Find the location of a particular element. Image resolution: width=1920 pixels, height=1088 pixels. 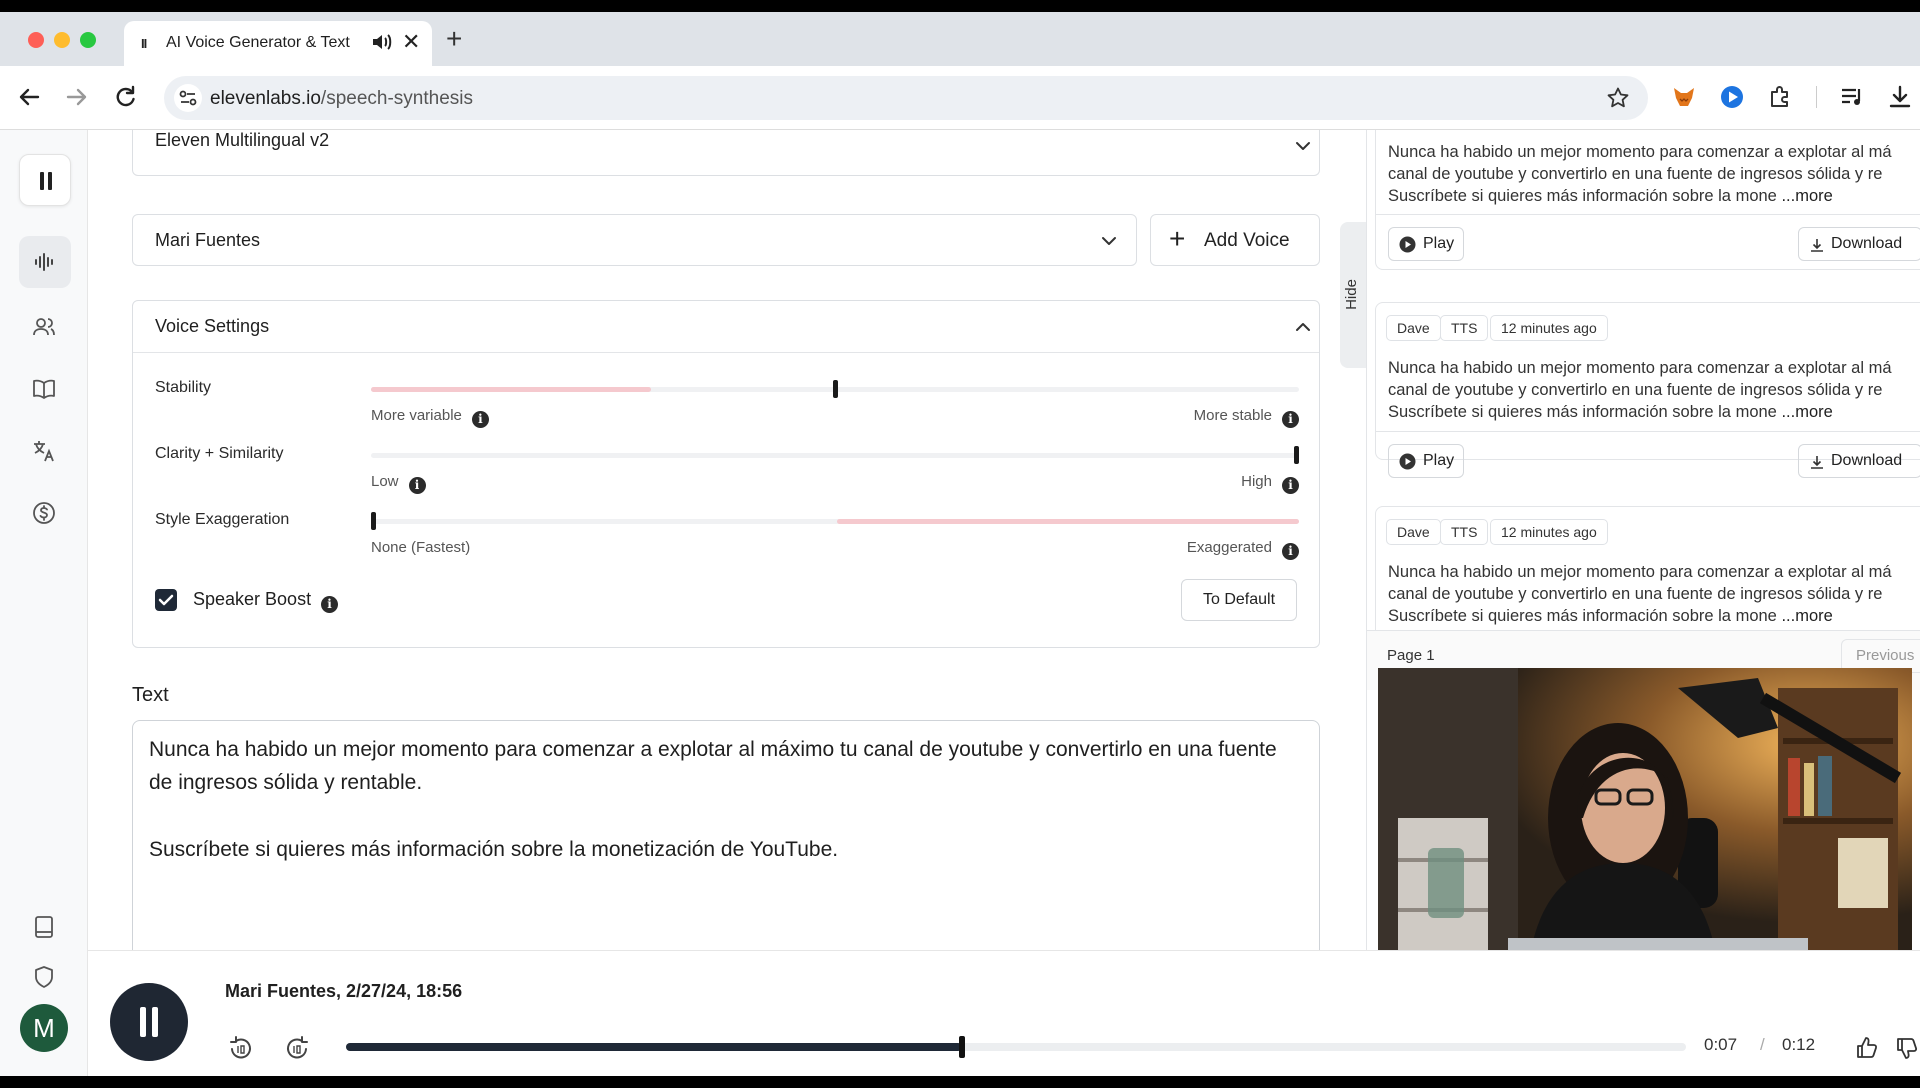

style-exaggeration-thumb is located at coordinates (373, 521).